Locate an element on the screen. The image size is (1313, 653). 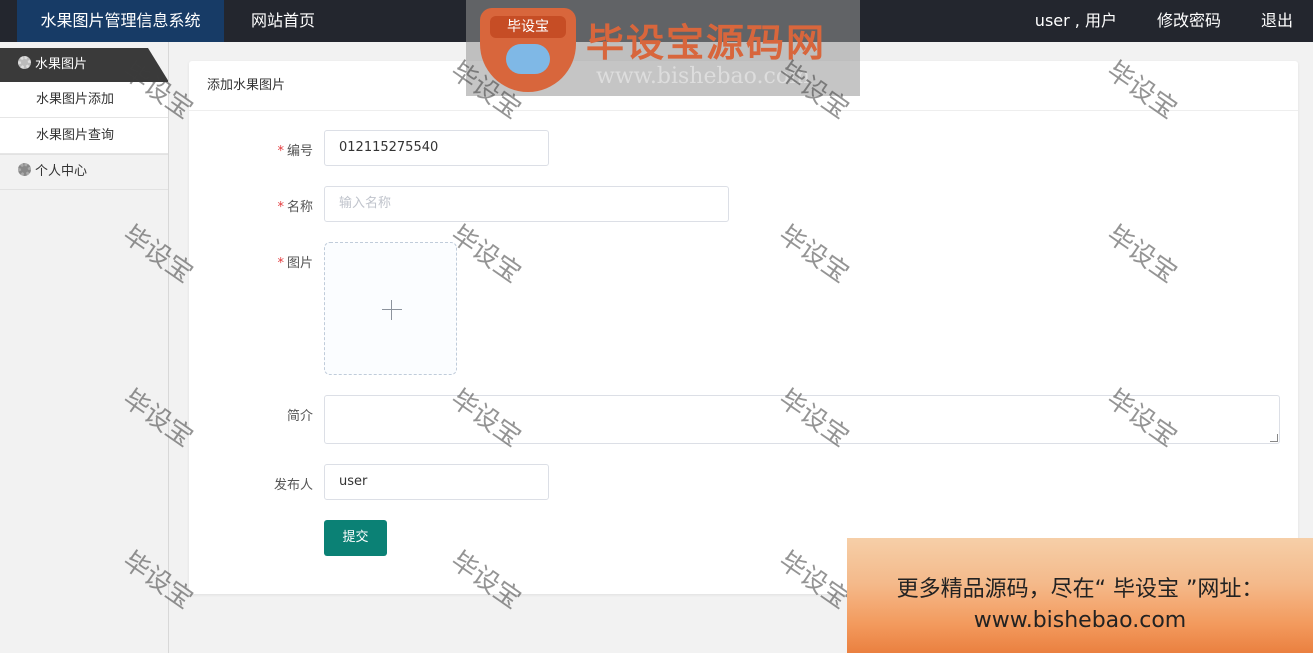
brand-title: 水果图片管理信息系统 is located at coordinates (120, 21).